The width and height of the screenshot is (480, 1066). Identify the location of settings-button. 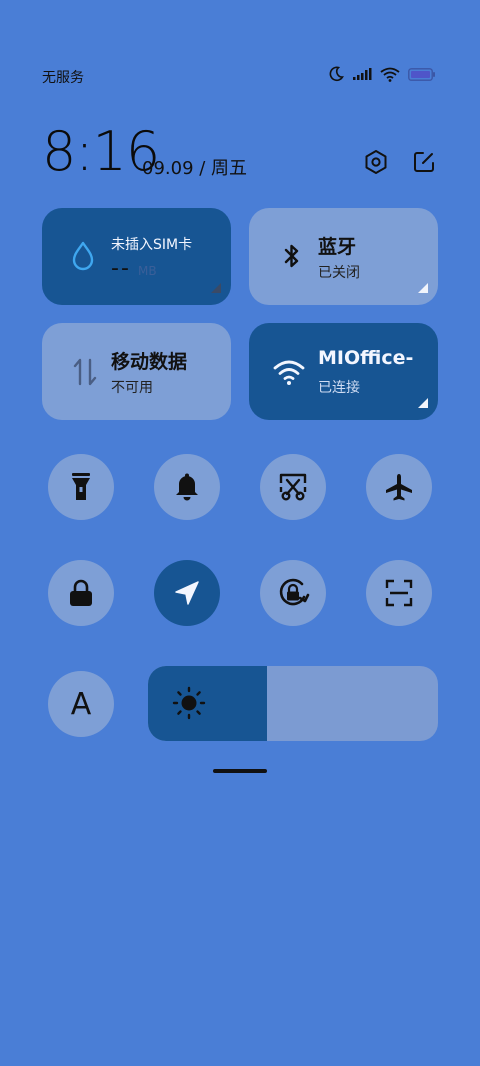
(376, 162).